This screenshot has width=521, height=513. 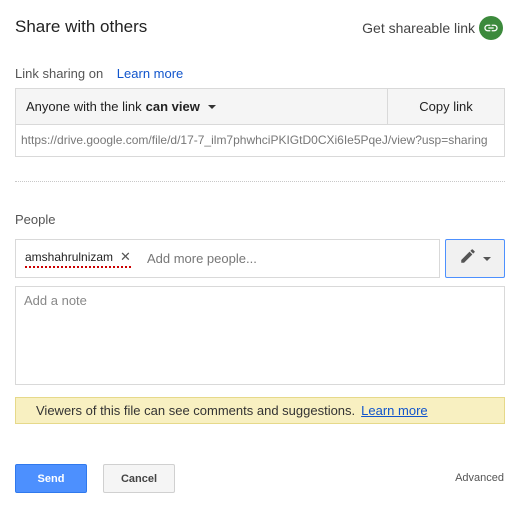 I want to click on send-button: Send, so click(x=51, y=478).